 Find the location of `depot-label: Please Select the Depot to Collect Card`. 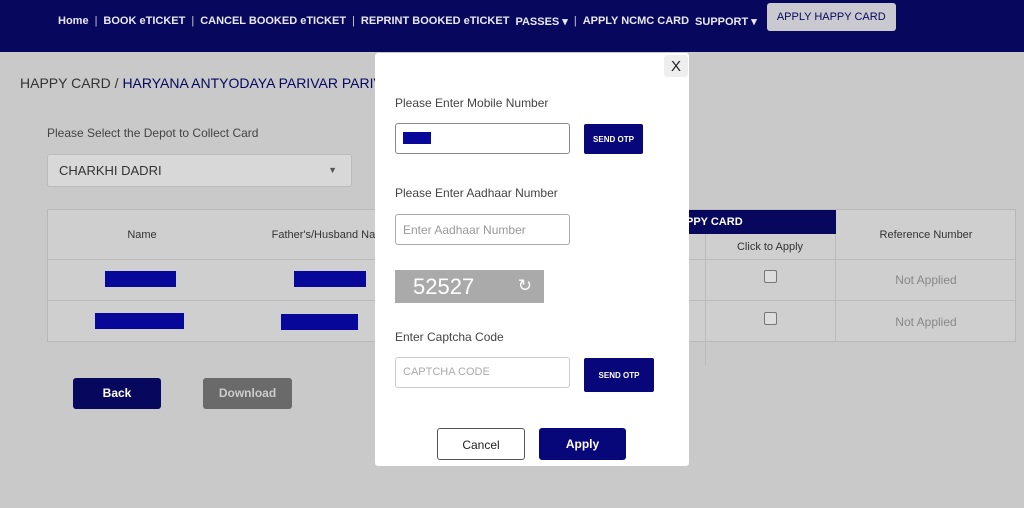

depot-label: Please Select the Depot to Collect Card is located at coordinates (153, 133).